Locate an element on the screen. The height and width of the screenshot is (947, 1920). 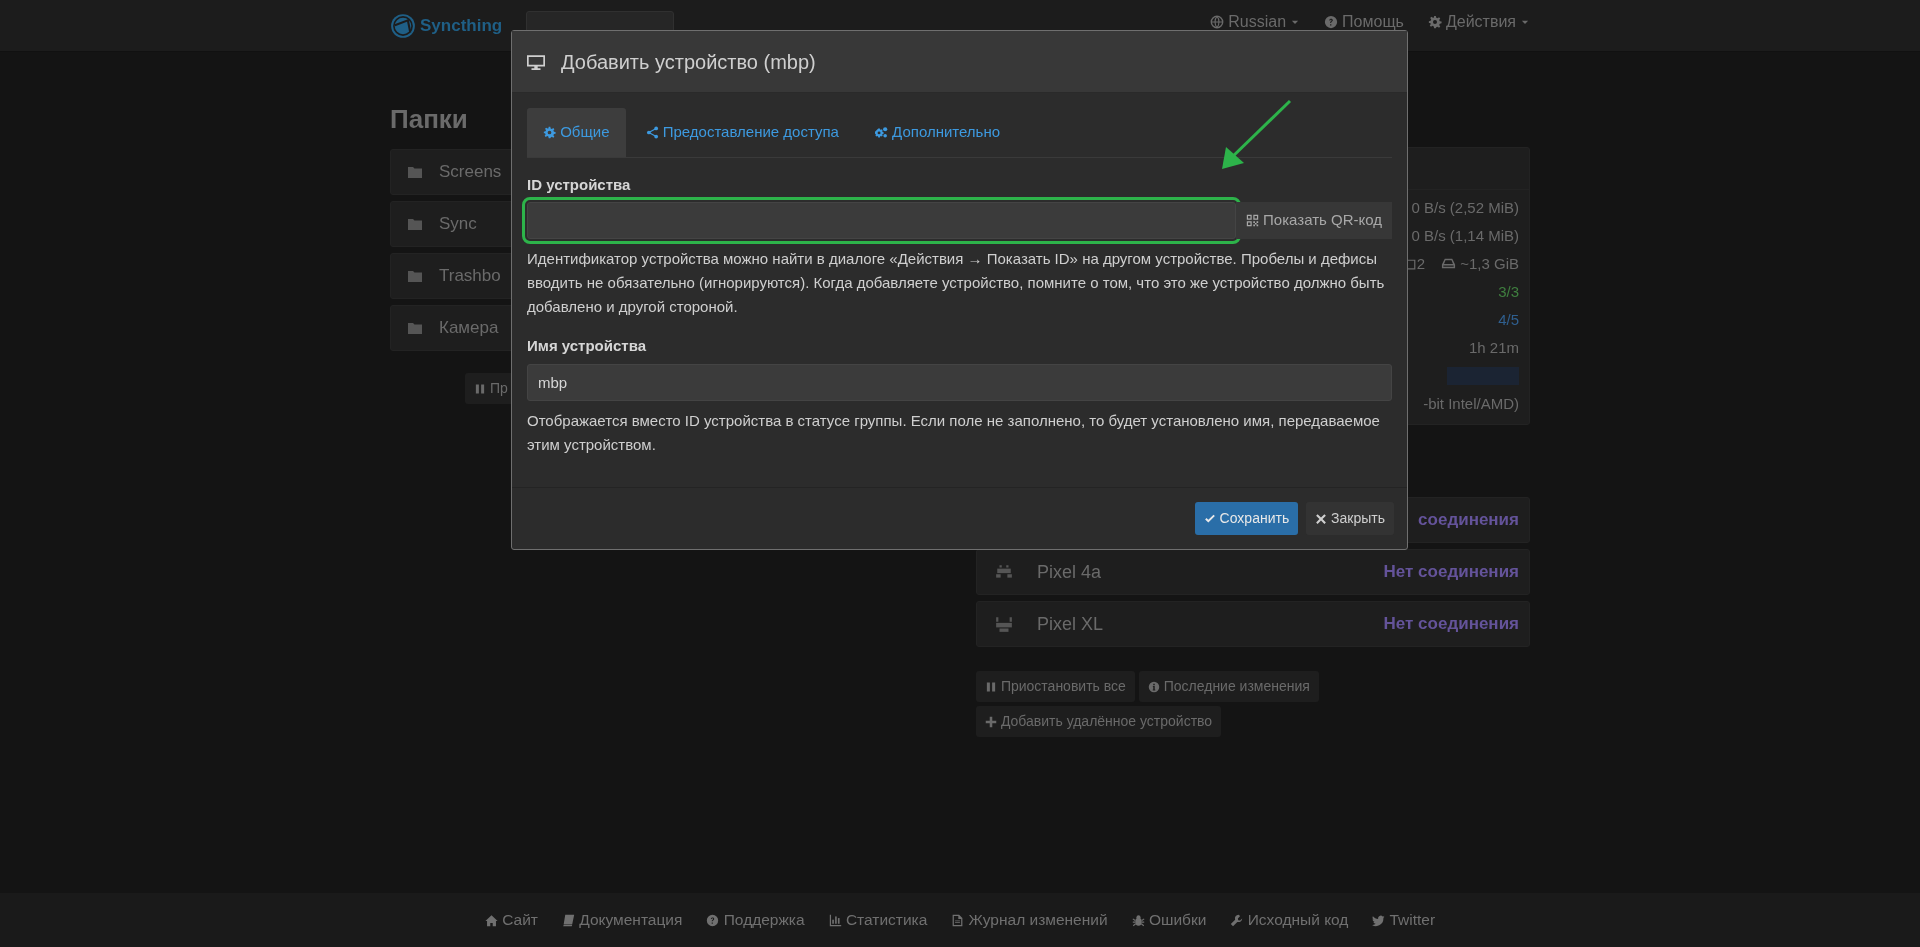
dialog-title: Добавить устройство (mbp) is located at coordinates (688, 62).